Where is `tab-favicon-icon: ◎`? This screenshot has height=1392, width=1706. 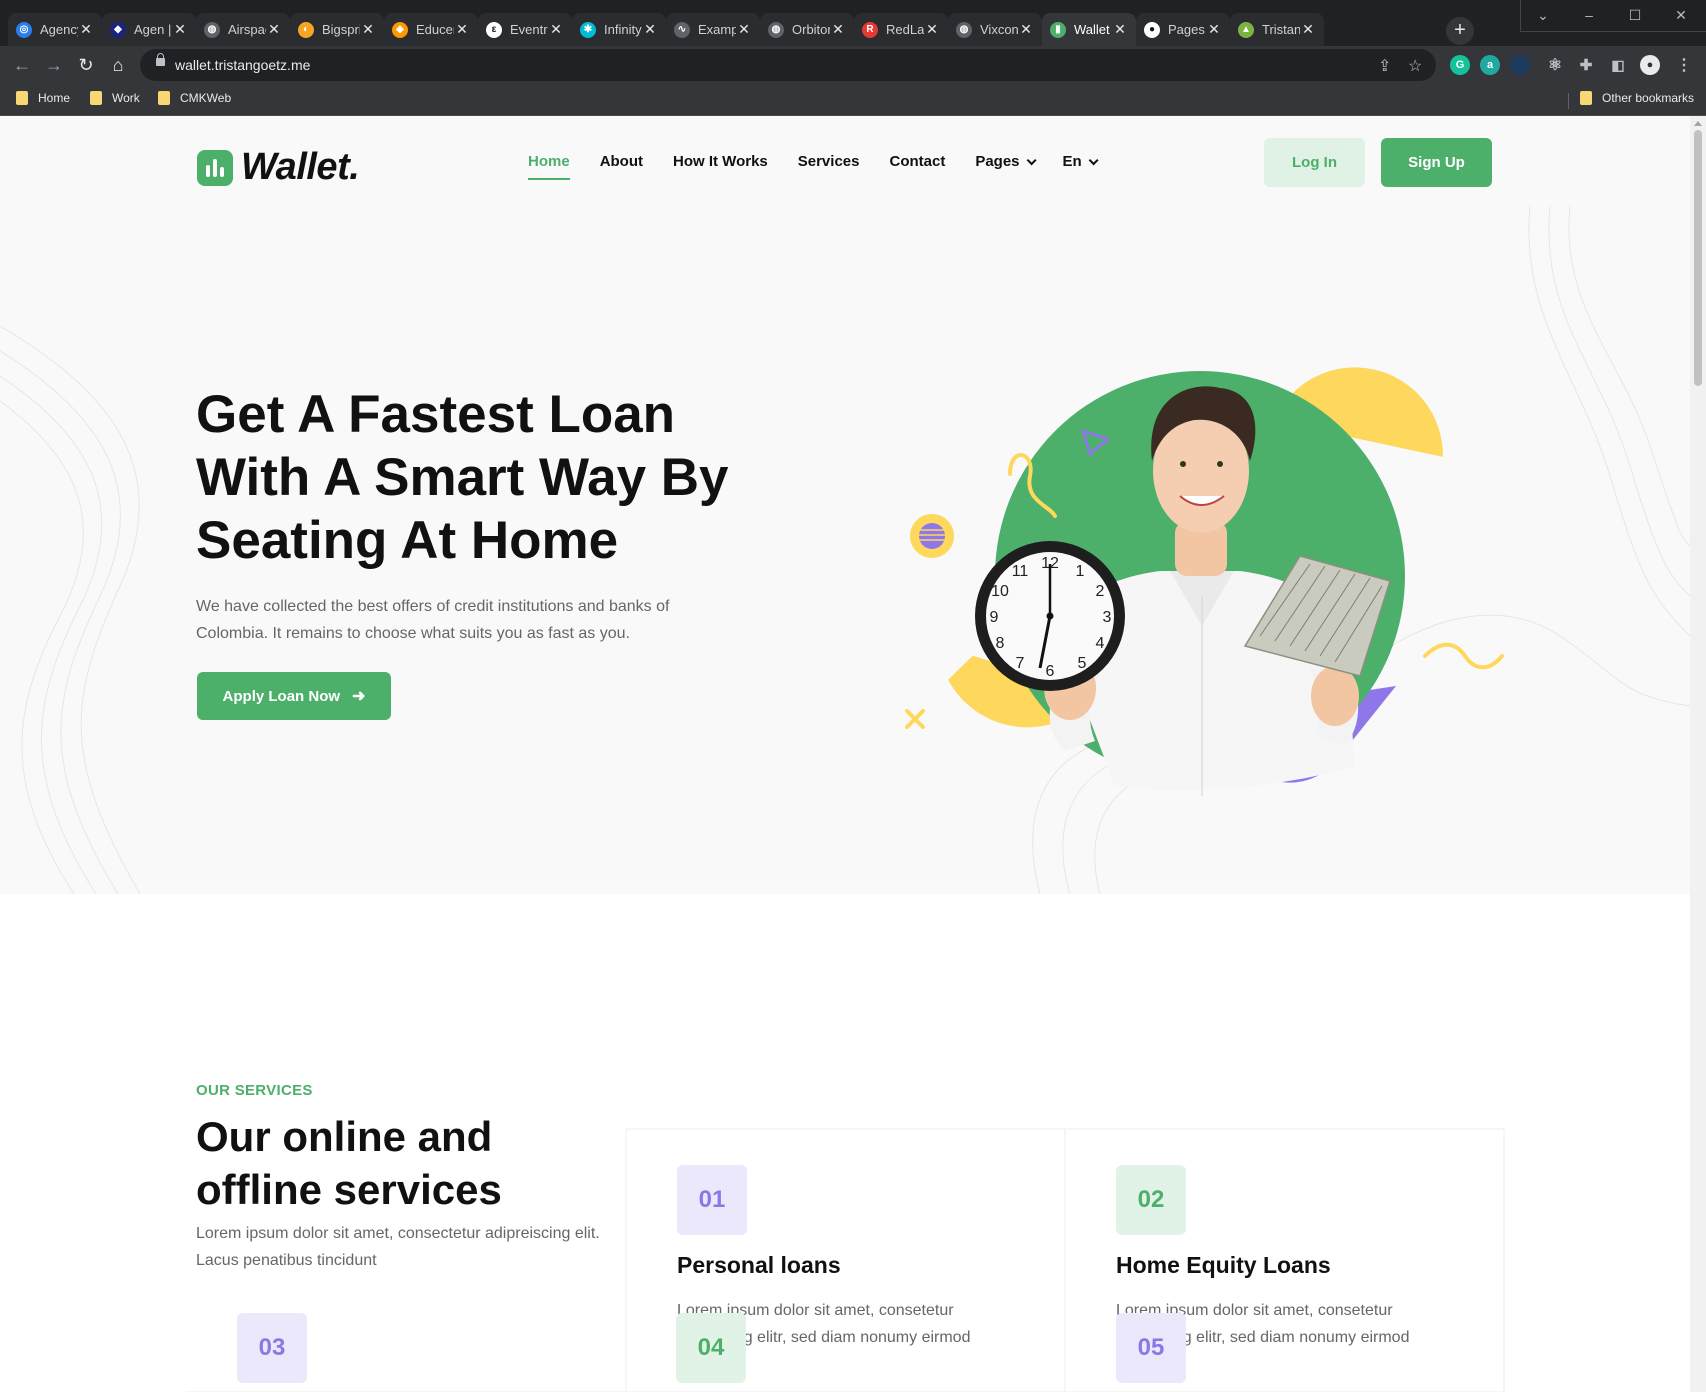 tab-favicon-icon: ◎ is located at coordinates (24, 29).